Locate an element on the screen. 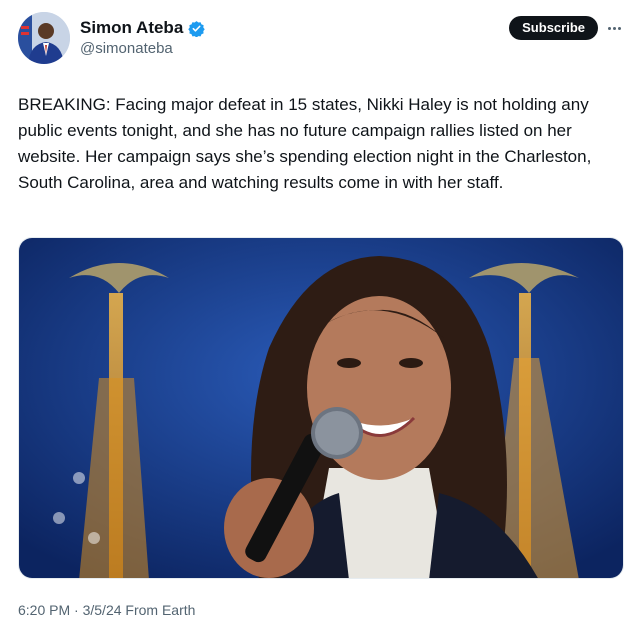 This screenshot has height=625, width=640. tweet-date: 3/5/24 is located at coordinates (102, 610).